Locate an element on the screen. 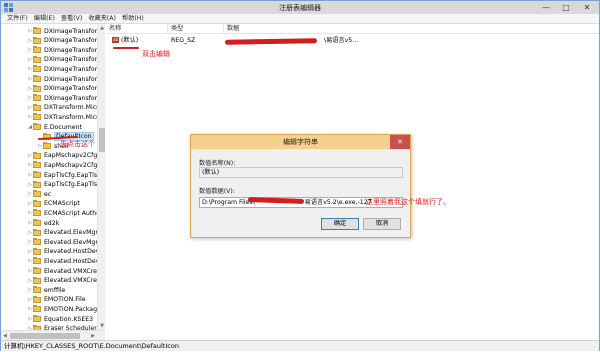 Image resolution: width=600 pixels, height=352 pixels. scroll-right-arrow-icon: ▶ is located at coordinates (93, 336).